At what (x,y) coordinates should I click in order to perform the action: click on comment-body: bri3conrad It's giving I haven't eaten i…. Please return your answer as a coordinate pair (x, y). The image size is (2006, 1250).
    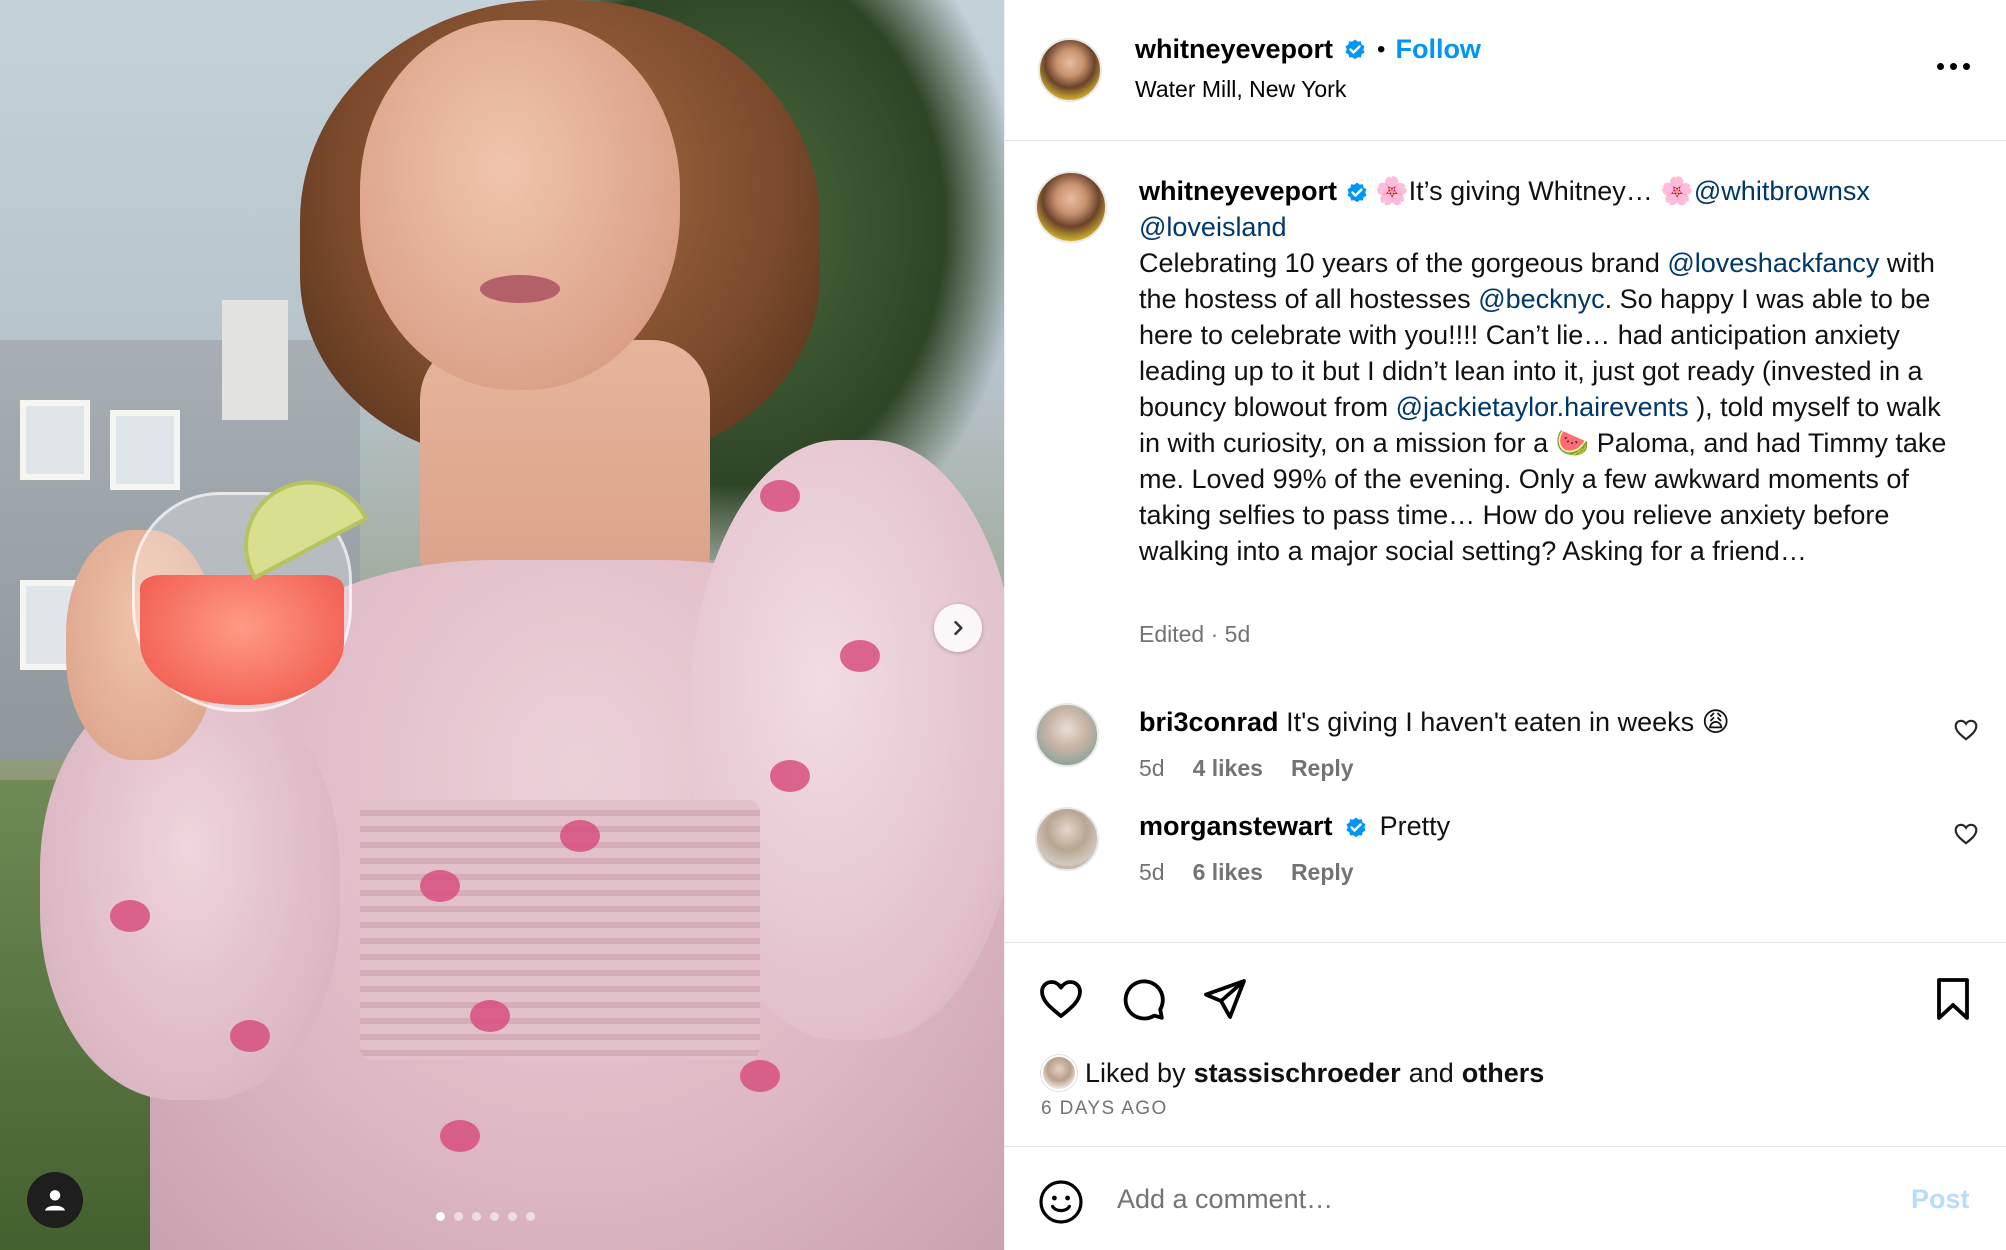
    Looking at the image, I should click on (1434, 722).